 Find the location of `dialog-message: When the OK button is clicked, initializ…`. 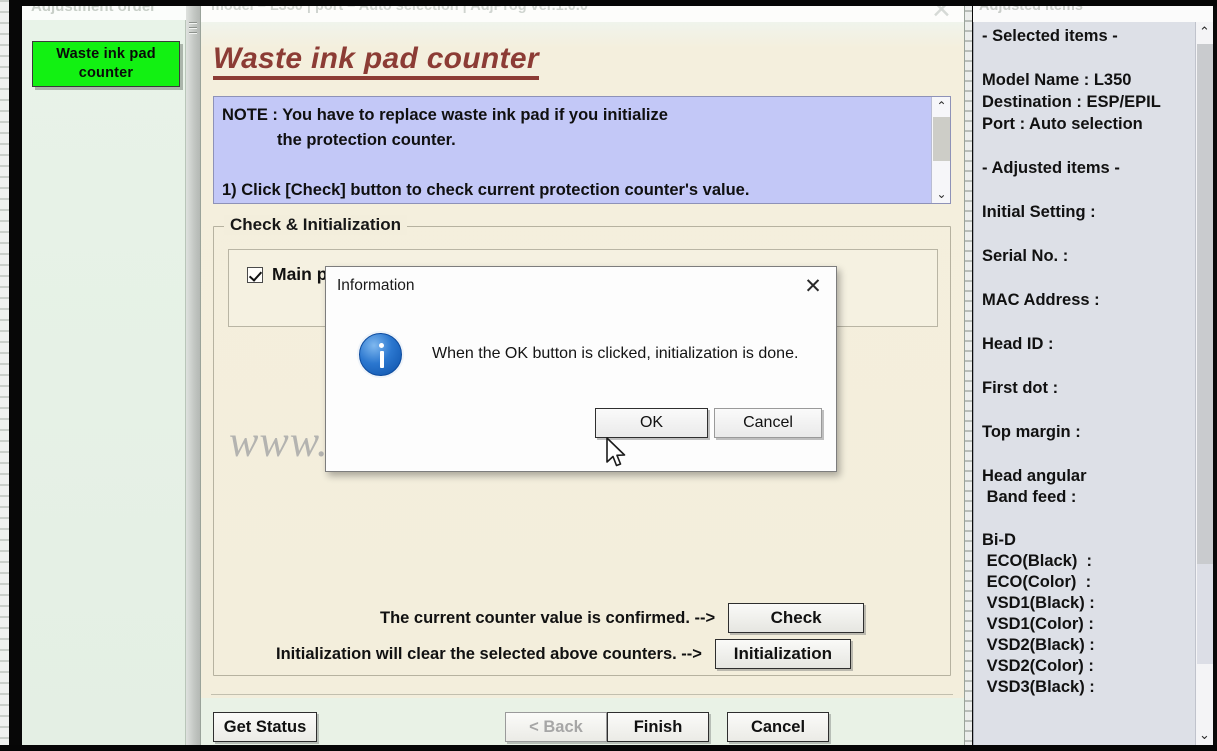

dialog-message: When the OK button is clicked, initializ… is located at coordinates (615, 353).